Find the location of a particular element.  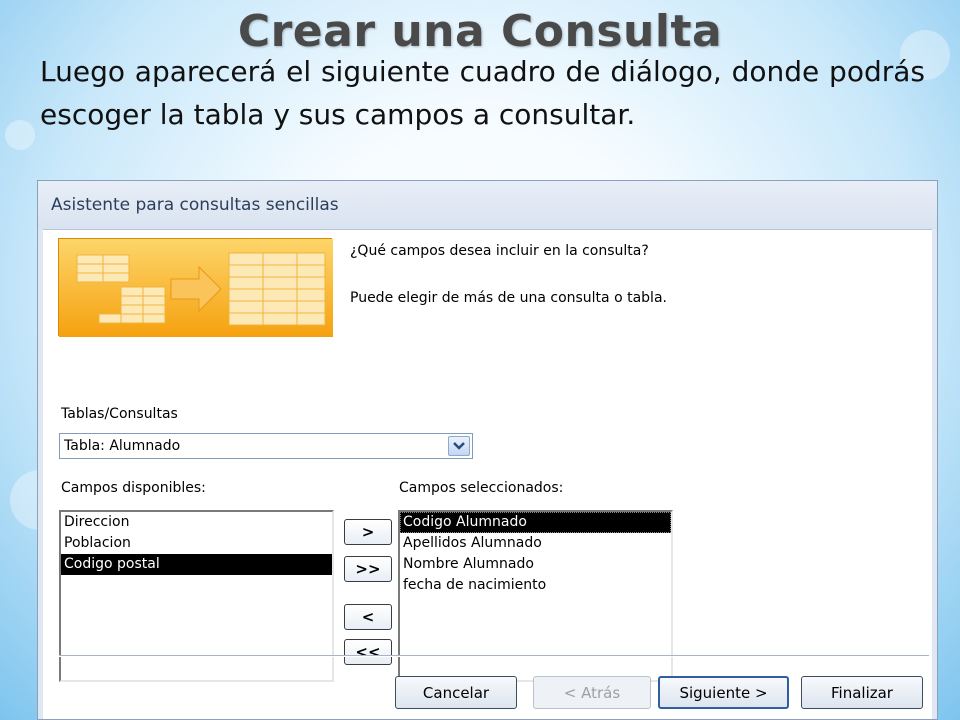

list-item: Apellidos Alumnado is located at coordinates (535, 543).